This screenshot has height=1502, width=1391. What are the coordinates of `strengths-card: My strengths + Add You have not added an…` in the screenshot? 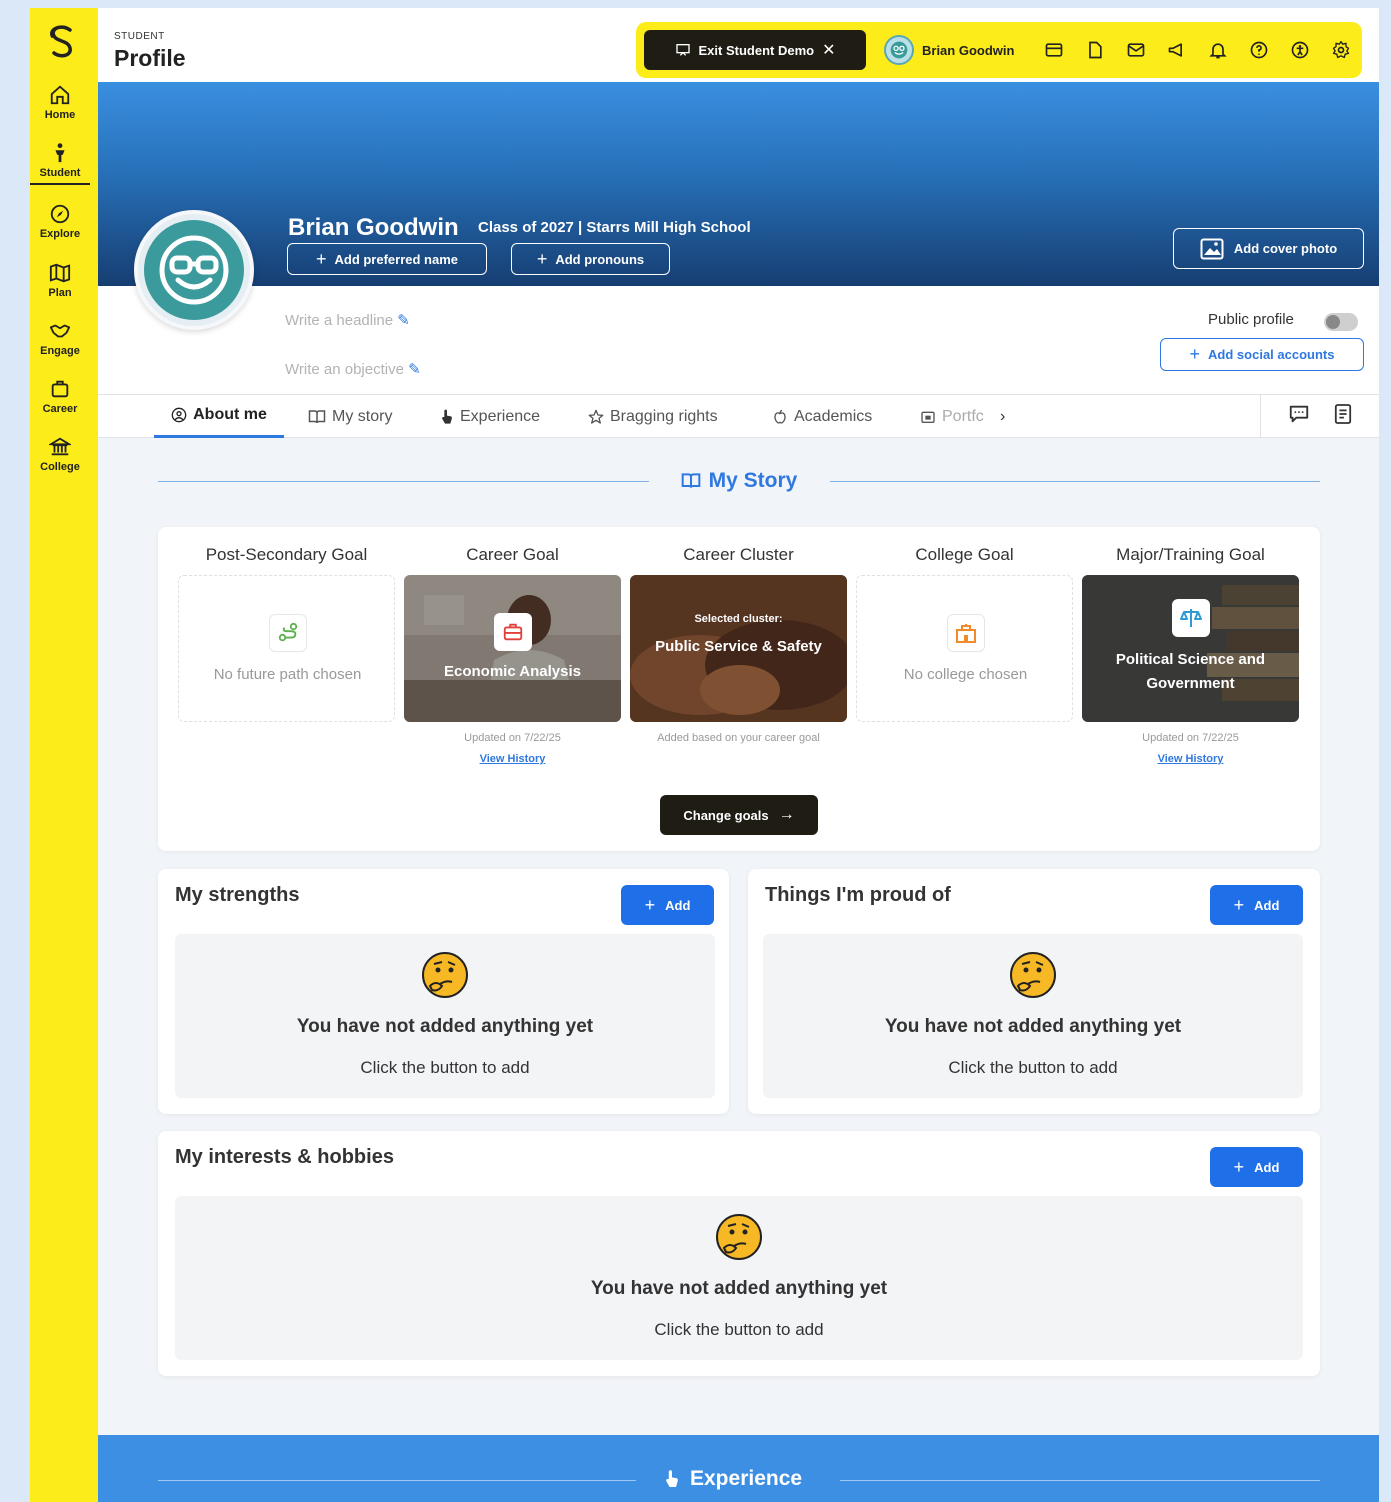 It's located at (443, 991).